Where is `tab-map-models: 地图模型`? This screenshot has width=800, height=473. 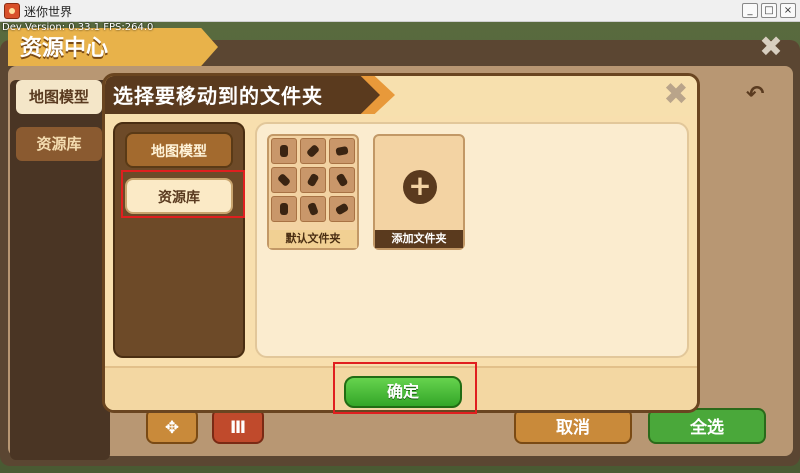
tab-map-models: 地图模型 is located at coordinates (59, 97).